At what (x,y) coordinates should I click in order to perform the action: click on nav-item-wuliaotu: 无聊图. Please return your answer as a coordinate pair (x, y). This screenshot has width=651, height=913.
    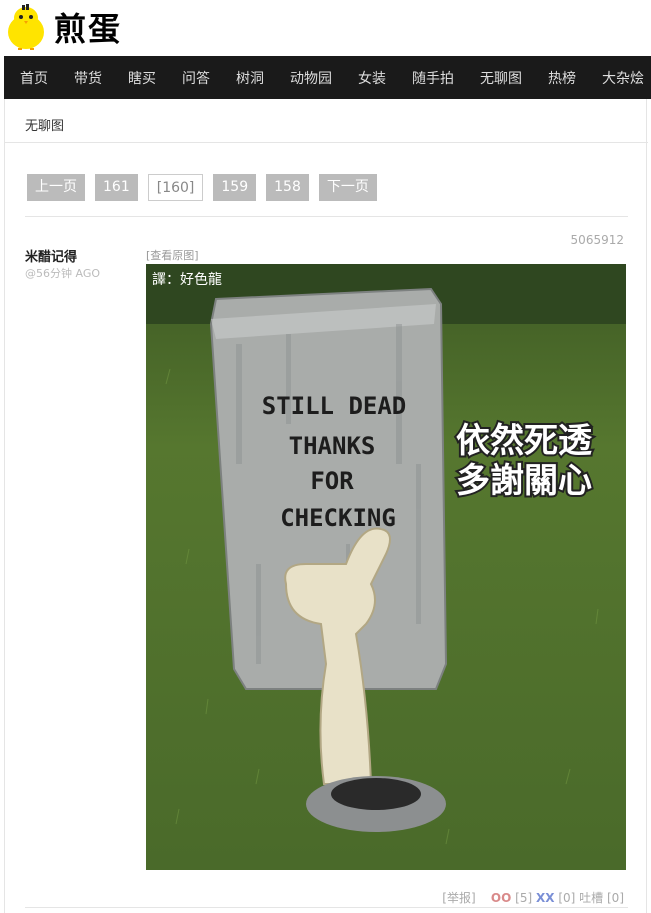
    Looking at the image, I should click on (498, 78).